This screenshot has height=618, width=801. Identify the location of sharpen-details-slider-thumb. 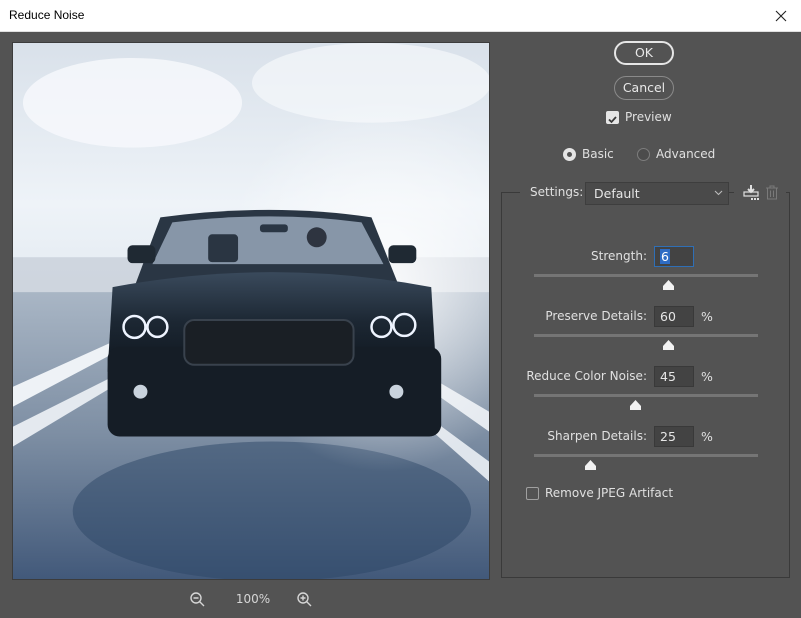
(590, 465).